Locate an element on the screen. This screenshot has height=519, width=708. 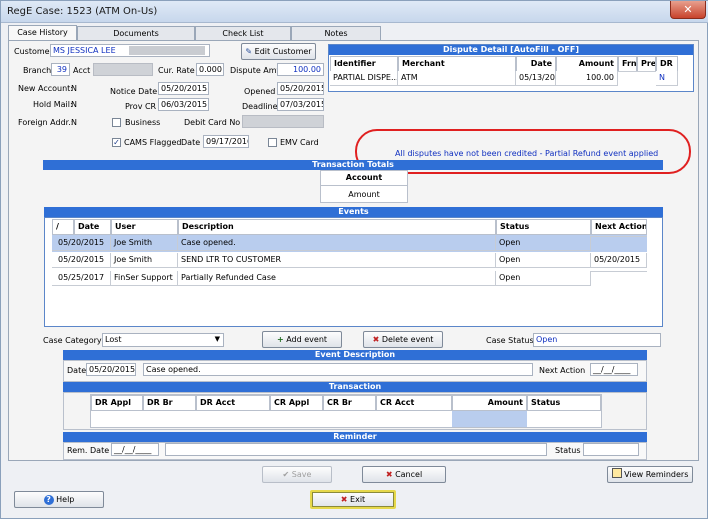
view-reminders-button: View Reminders is located at coordinates (650, 474).